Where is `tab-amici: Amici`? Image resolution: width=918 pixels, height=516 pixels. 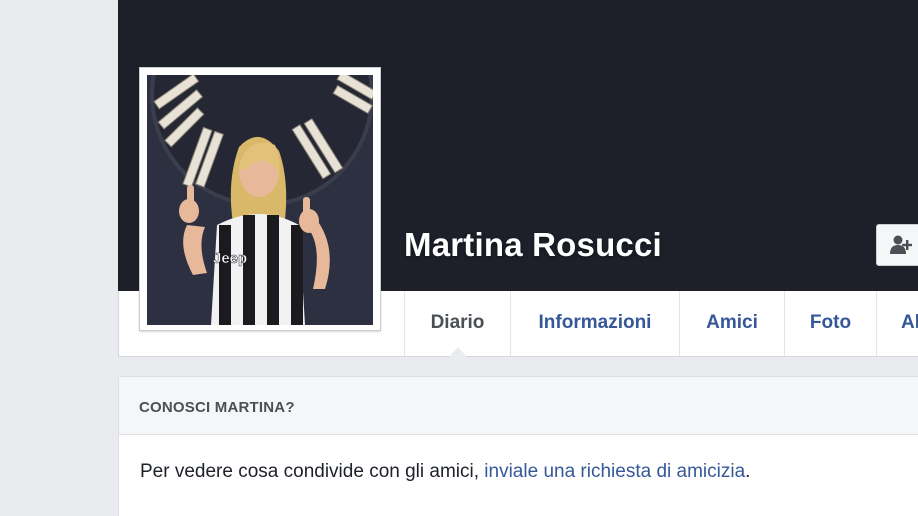
tab-amici: Amici is located at coordinates (731, 323).